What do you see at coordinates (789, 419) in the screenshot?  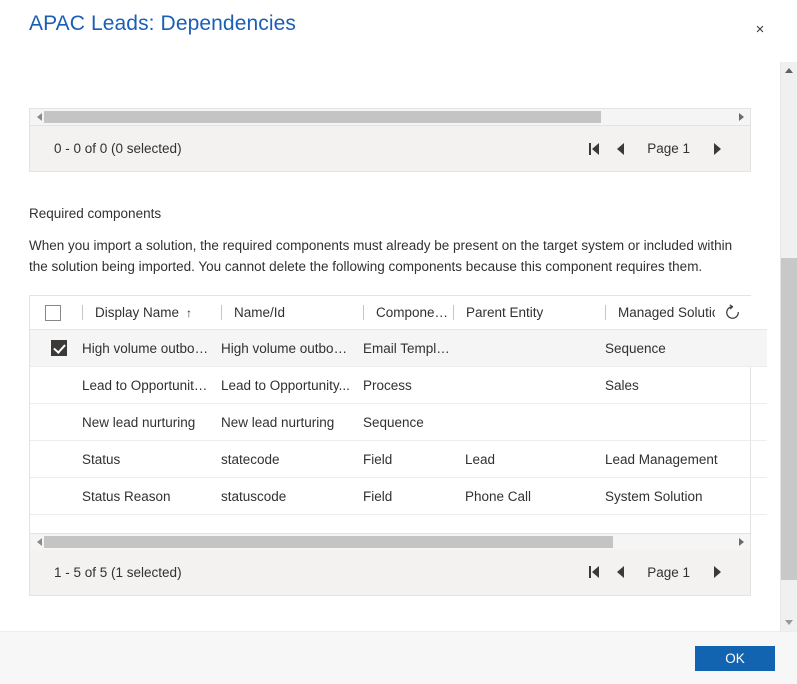 I see `vertical-scroll-thumb` at bounding box center [789, 419].